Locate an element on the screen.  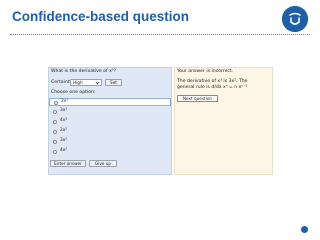
certainty-select: High is located at coordinates (86, 82).